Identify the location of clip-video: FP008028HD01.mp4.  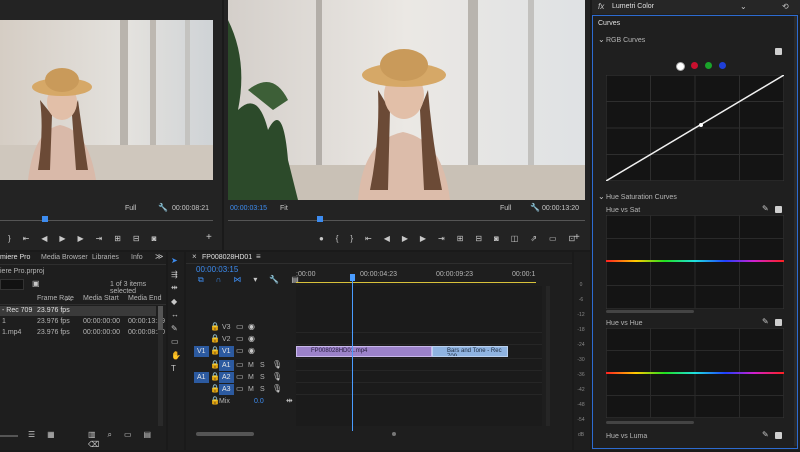
(364, 351).